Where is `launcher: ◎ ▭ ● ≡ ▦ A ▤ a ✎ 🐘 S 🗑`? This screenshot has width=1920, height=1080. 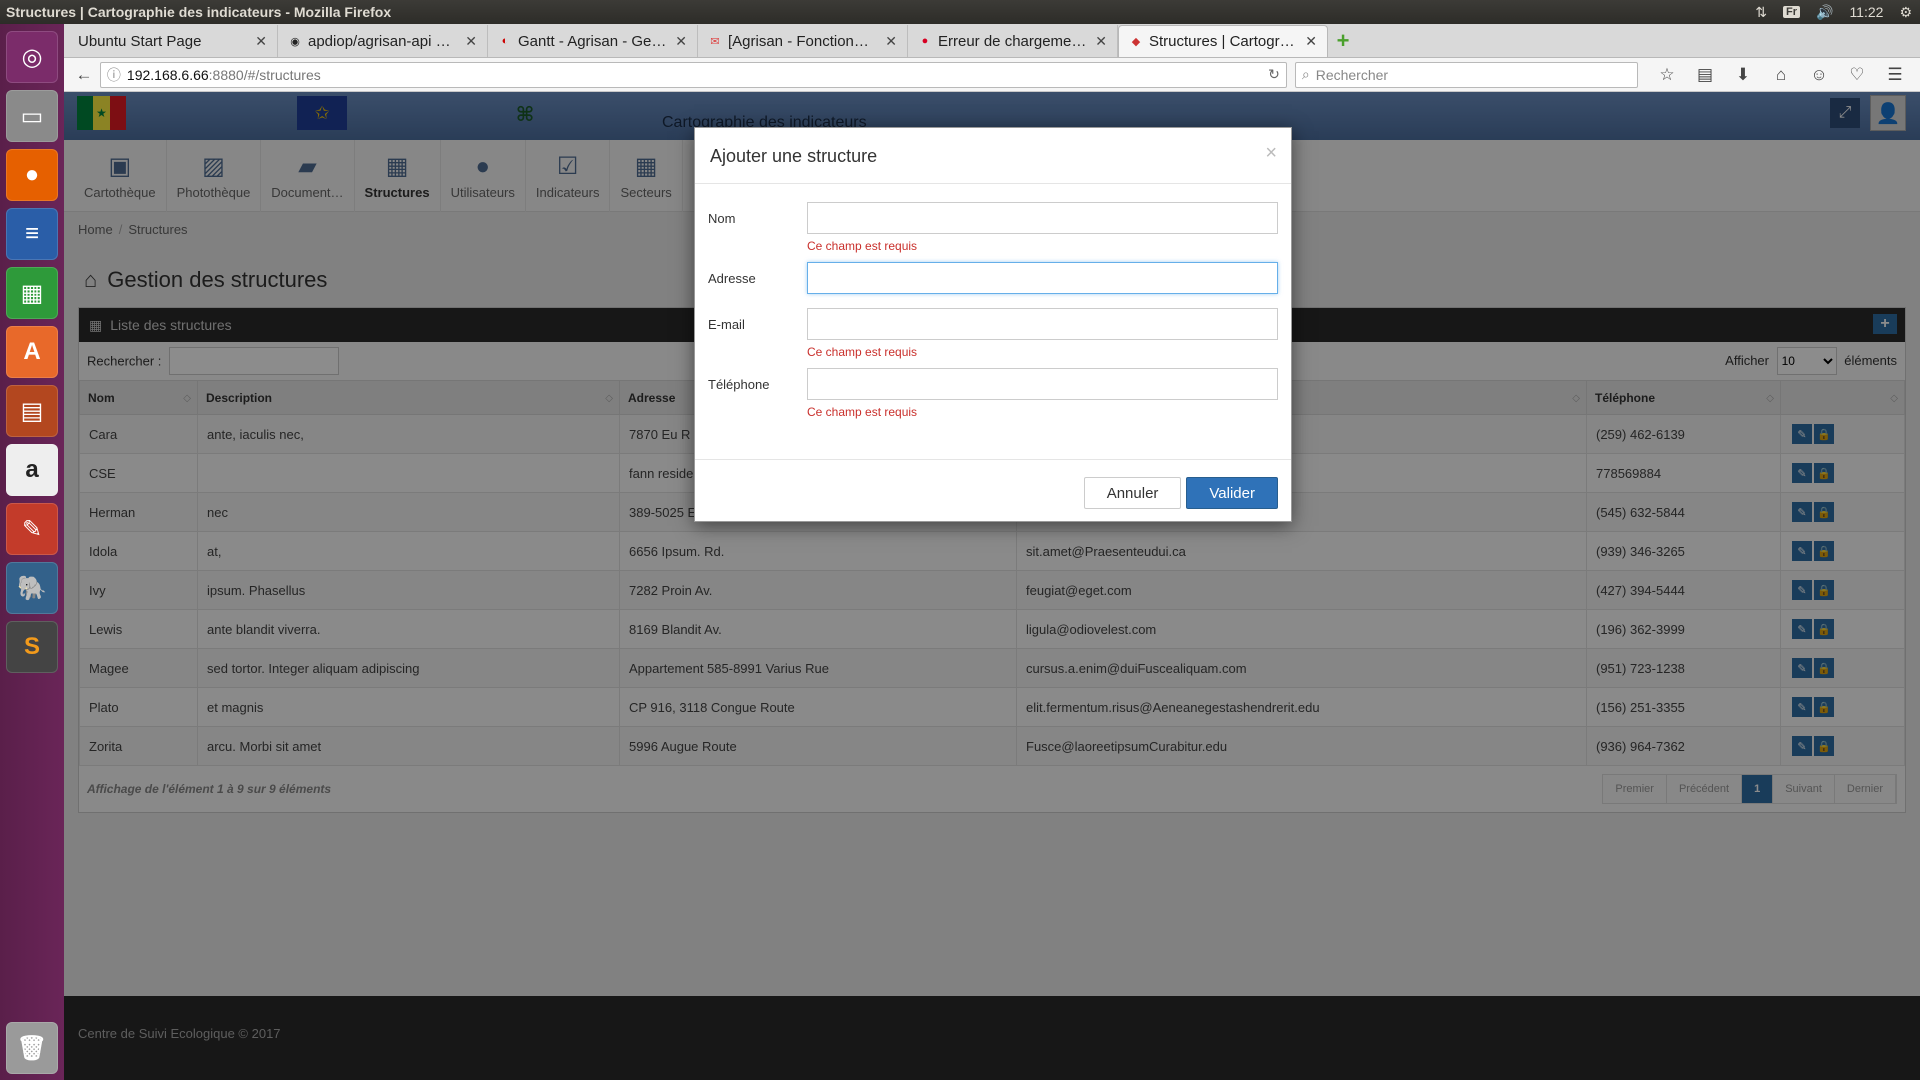 launcher: ◎ ▭ ● ≡ ▦ A ▤ a ✎ 🐘 S 🗑 is located at coordinates (32, 552).